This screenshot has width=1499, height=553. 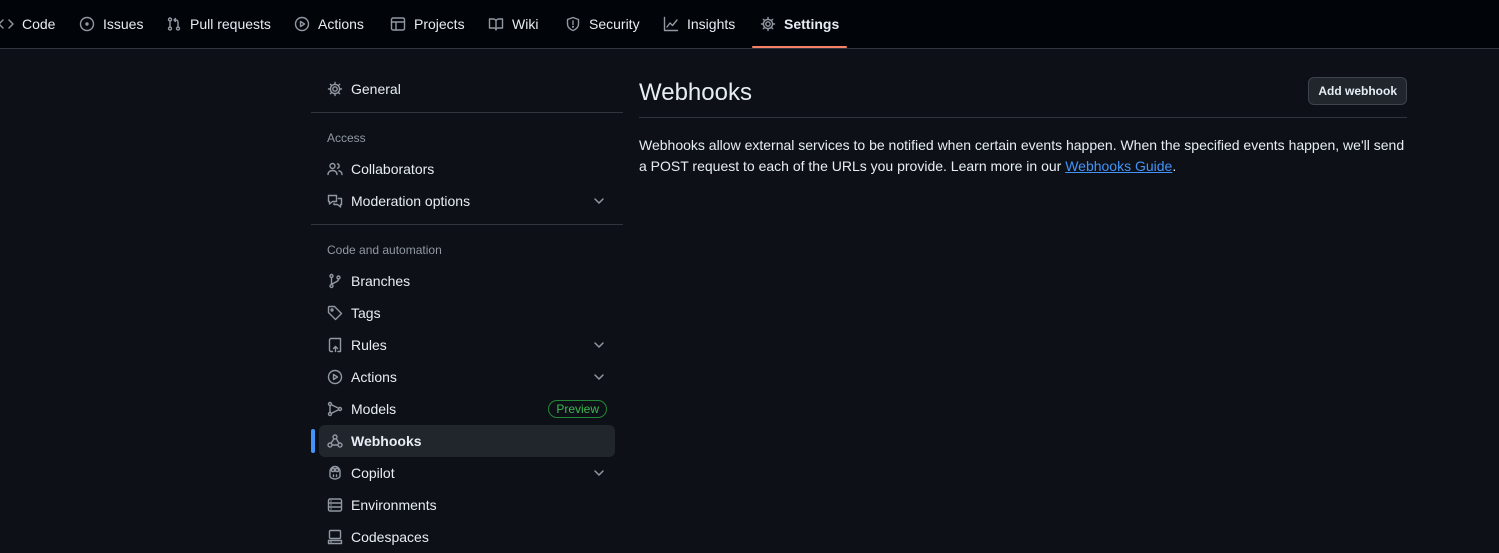 I want to click on tab-issues-label: Issues, so click(x=123, y=24).